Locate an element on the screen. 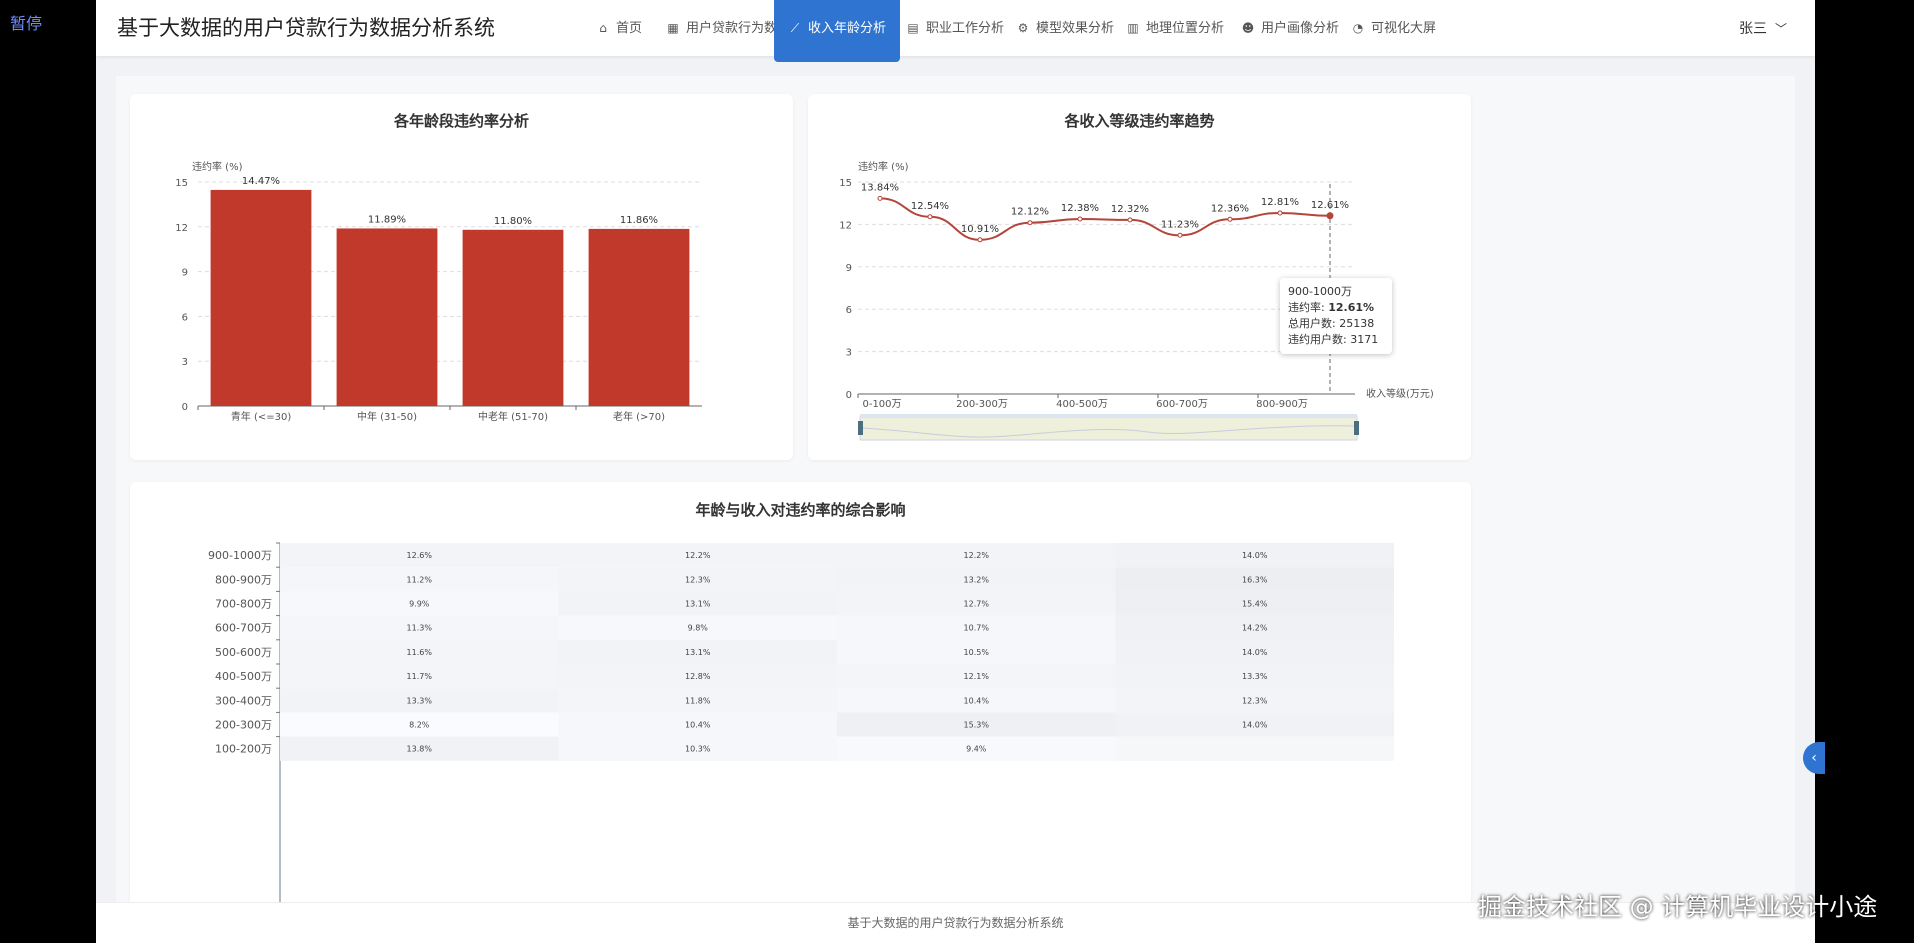 The height and width of the screenshot is (943, 1914). heatmap-cell-label: 12.6% is located at coordinates (420, 555).